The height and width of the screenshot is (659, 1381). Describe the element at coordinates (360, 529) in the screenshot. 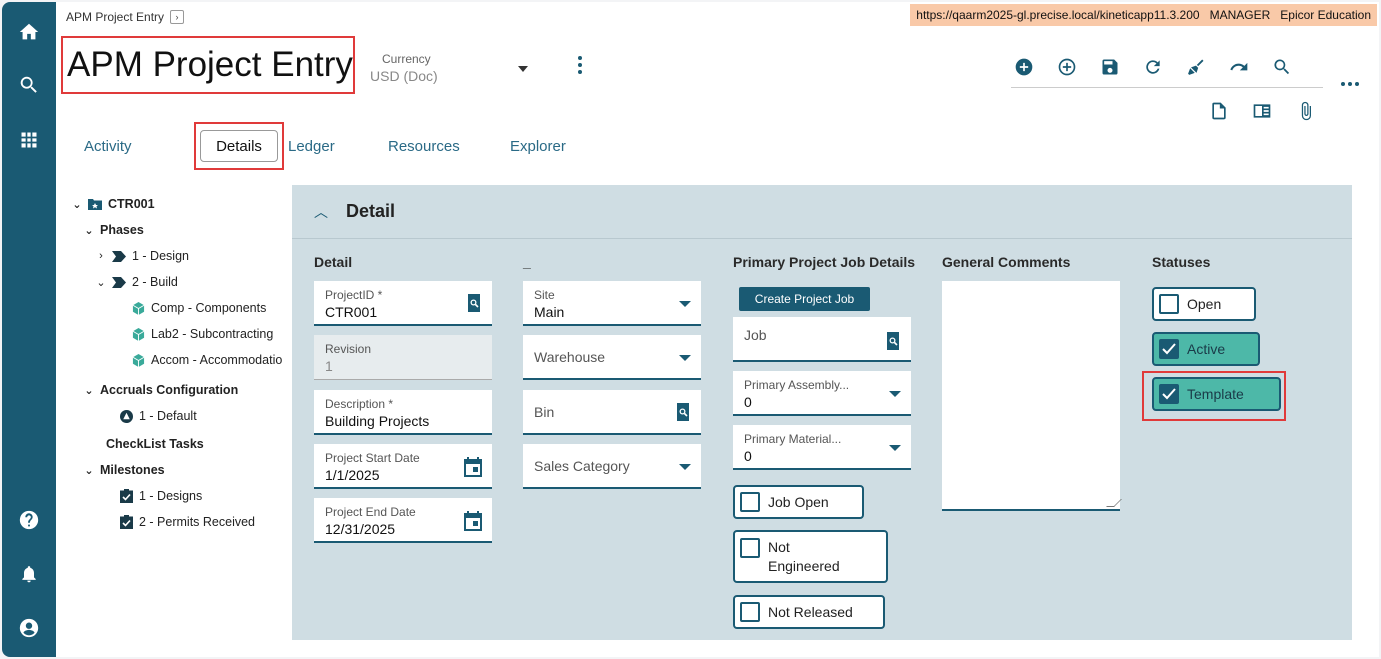

I see `field-value: 12/31/2025` at that location.